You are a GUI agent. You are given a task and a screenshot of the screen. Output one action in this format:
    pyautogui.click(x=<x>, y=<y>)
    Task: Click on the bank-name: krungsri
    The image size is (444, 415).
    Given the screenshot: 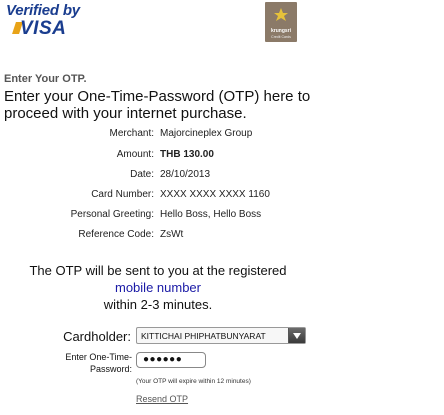 What is the action you would take?
    pyautogui.click(x=280, y=31)
    